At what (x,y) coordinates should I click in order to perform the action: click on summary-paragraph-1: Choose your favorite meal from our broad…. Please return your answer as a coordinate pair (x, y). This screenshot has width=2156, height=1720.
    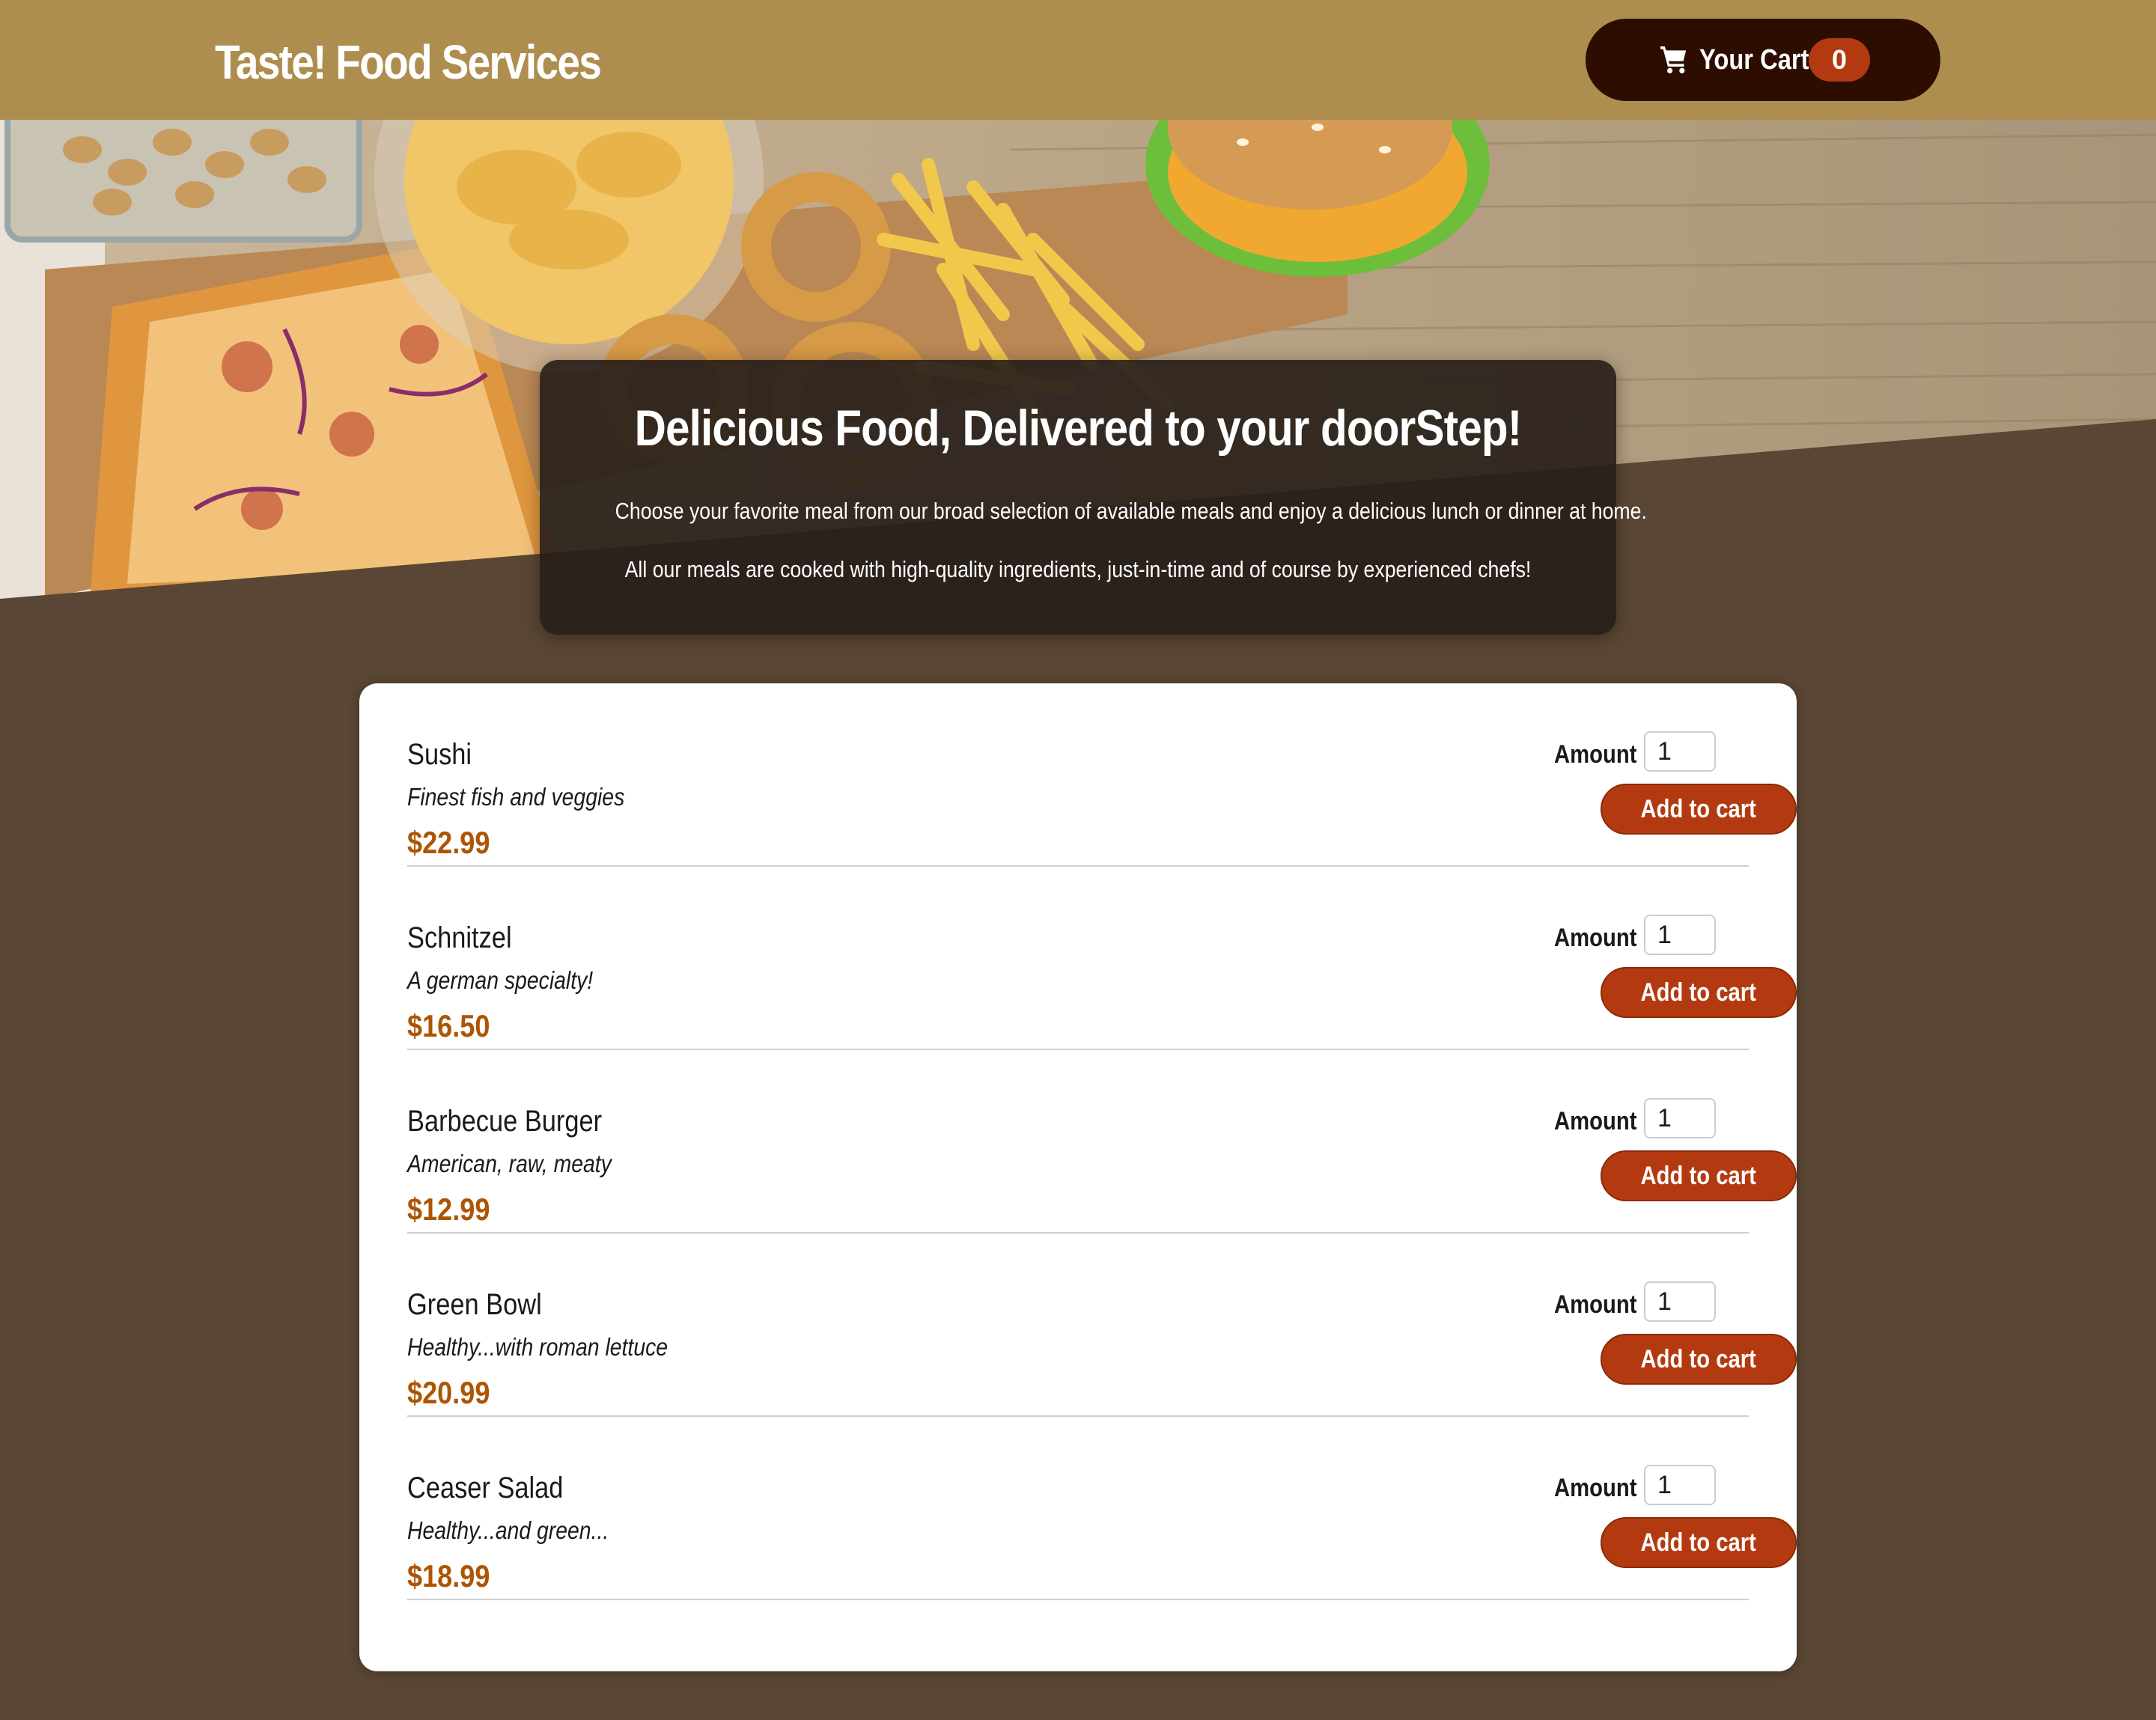
    Looking at the image, I should click on (1131, 511).